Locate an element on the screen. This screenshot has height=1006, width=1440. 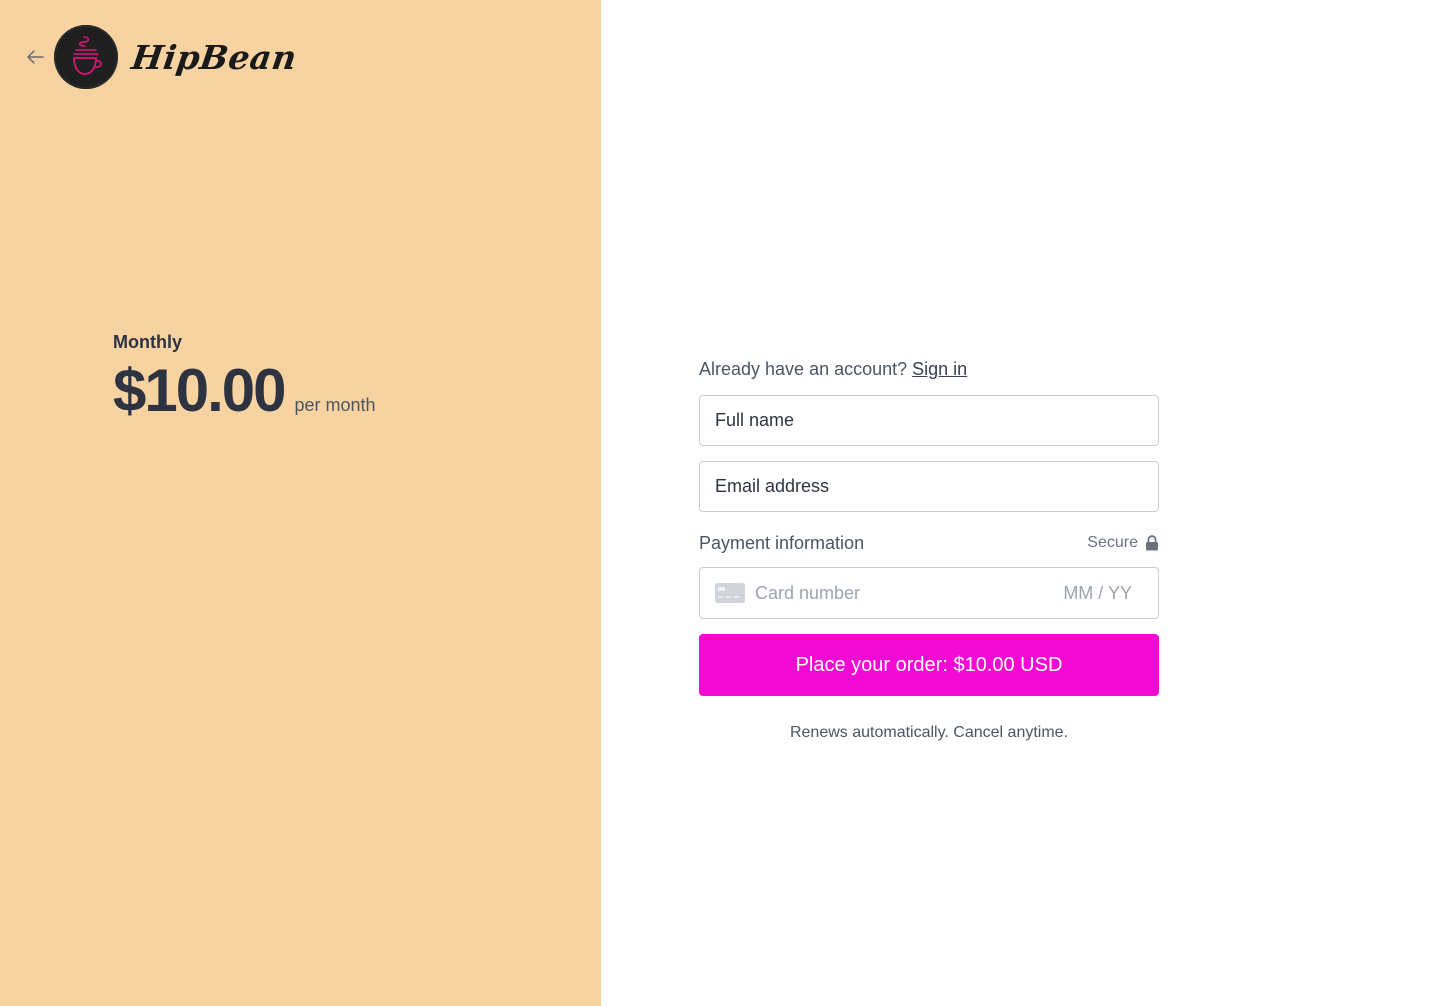
price-row: $10.00 per month is located at coordinates (244, 391).